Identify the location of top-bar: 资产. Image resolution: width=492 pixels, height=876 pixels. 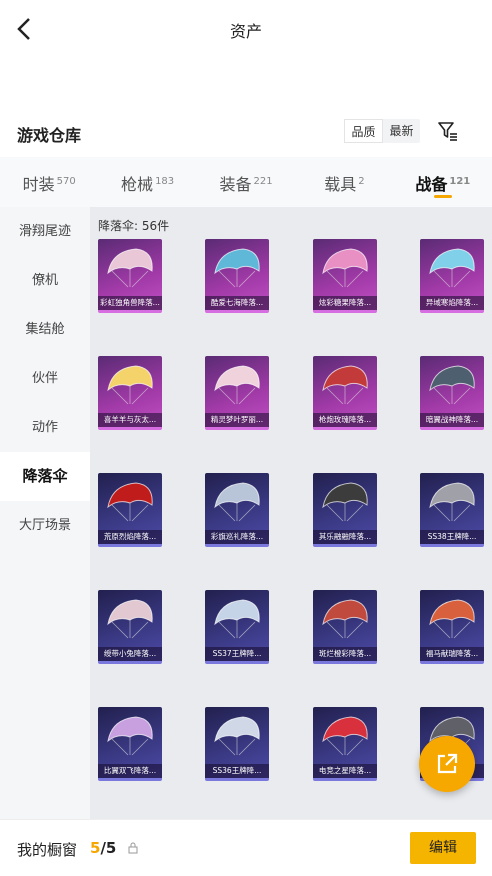
(246, 29).